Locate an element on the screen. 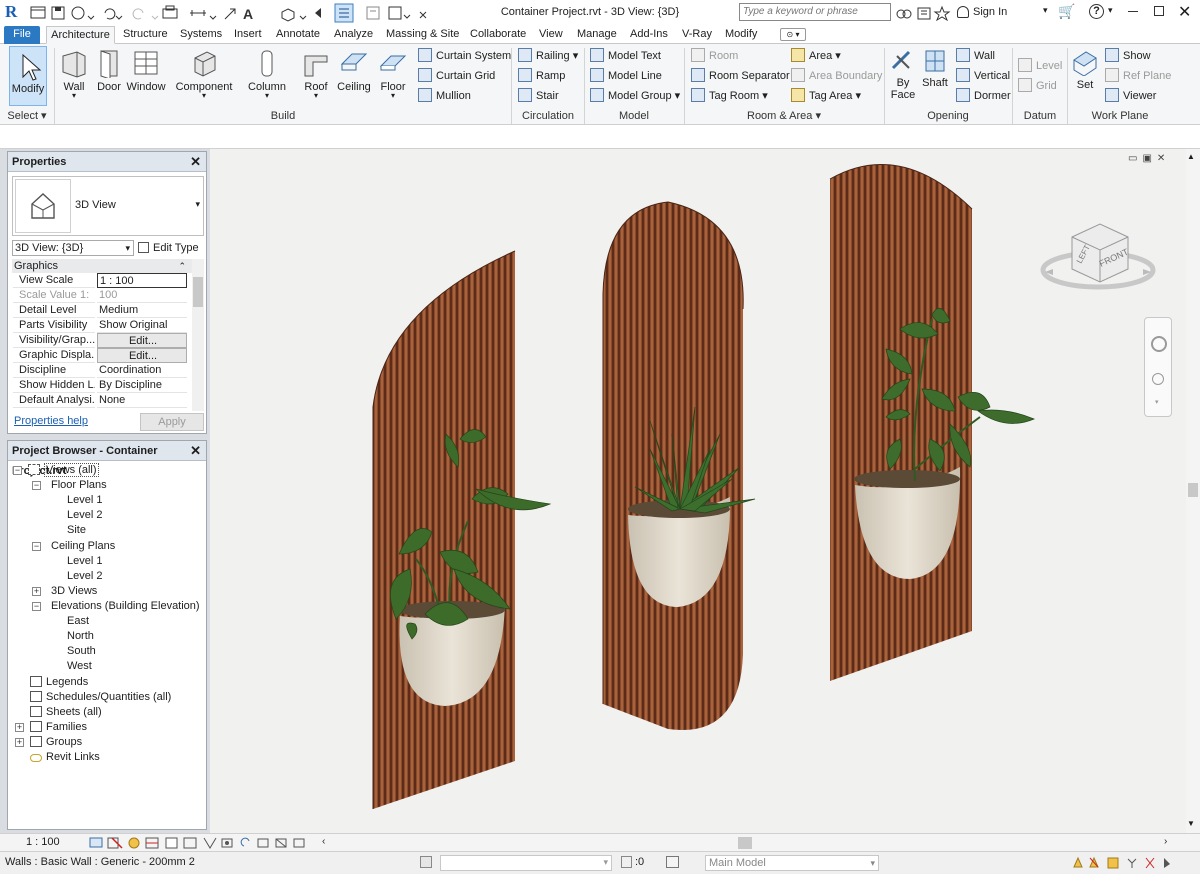  help-icon: ? is located at coordinates (1096, 11).